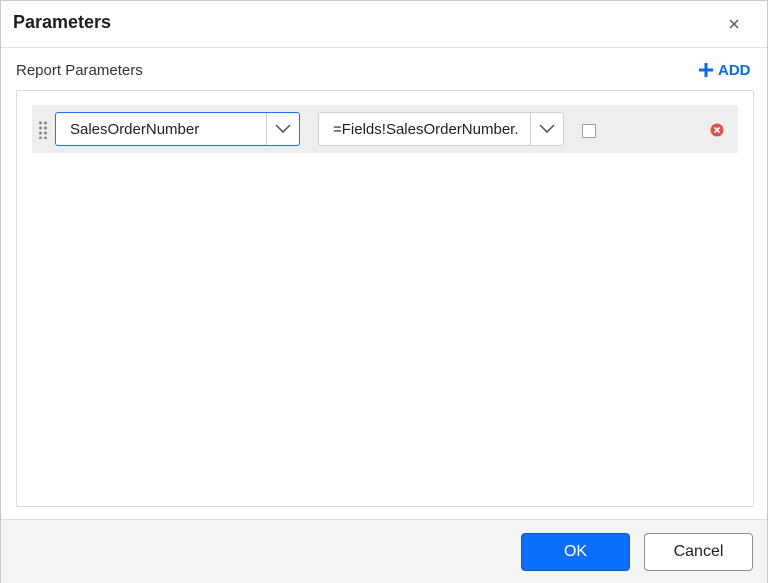  I want to click on parameter-value-dropdown: =Fields!SalesOrderNumber., so click(441, 129).